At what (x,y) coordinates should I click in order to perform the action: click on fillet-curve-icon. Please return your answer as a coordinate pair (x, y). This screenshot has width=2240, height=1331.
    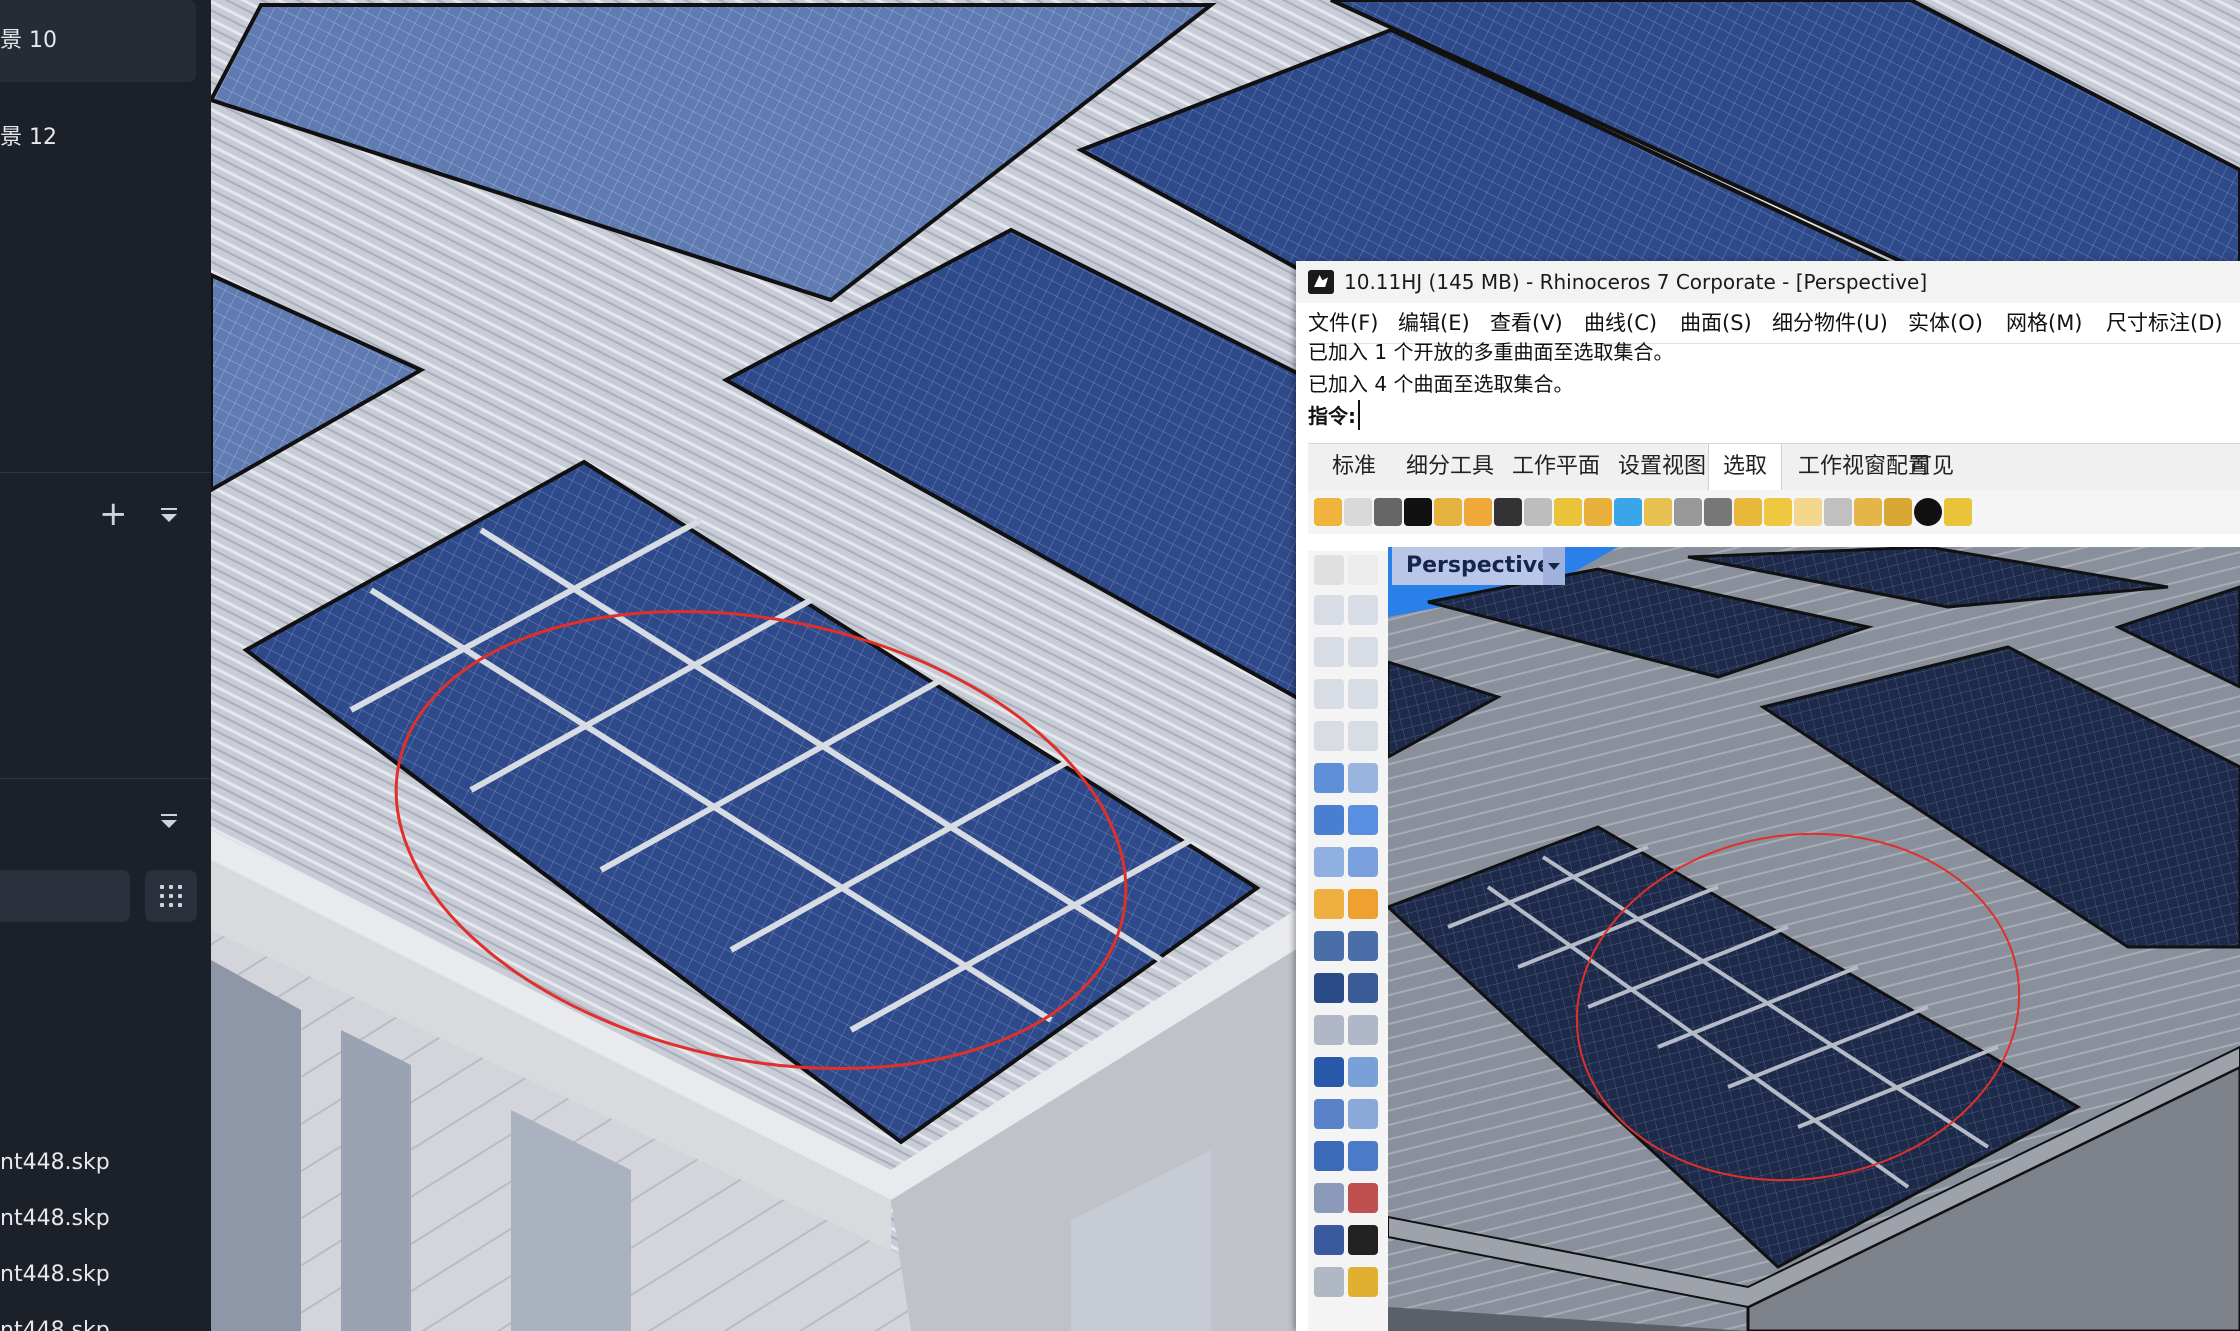
    Looking at the image, I should click on (1363, 736).